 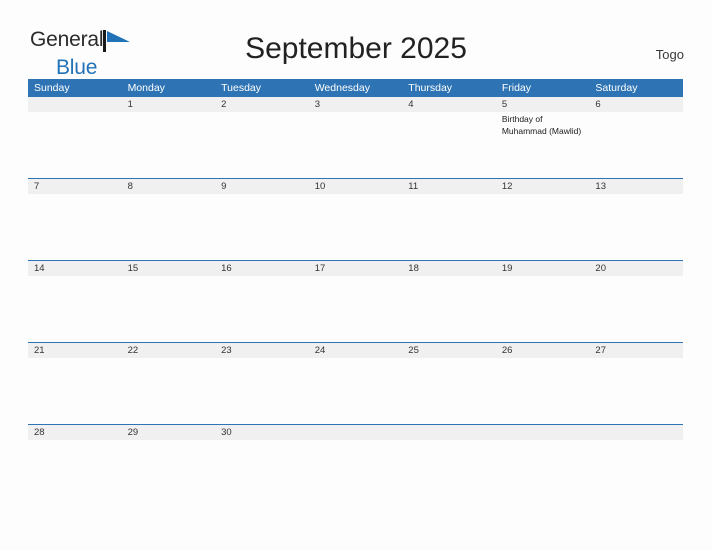 I want to click on calendar-week-row: 21 22 23 24 25 26 27, so click(x=355, y=383).